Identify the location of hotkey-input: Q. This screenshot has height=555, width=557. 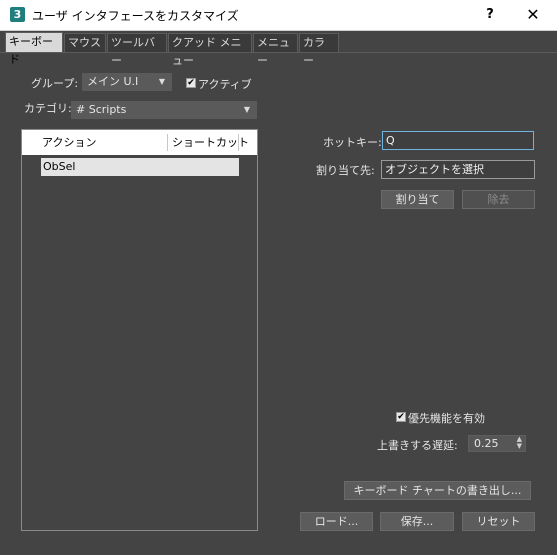
(458, 140).